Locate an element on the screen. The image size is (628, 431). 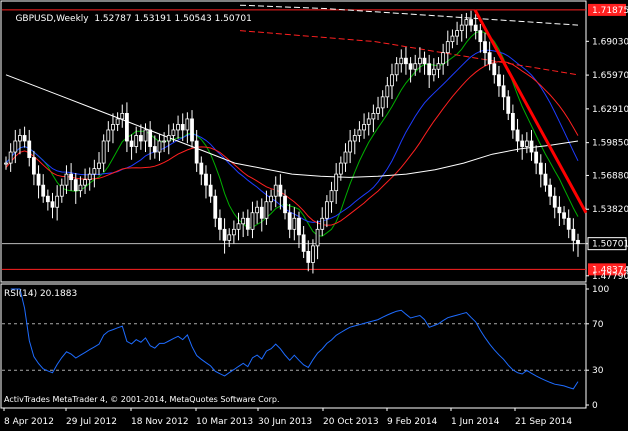
time-tick-label: 20 Oct 2013 is located at coordinates (351, 422).